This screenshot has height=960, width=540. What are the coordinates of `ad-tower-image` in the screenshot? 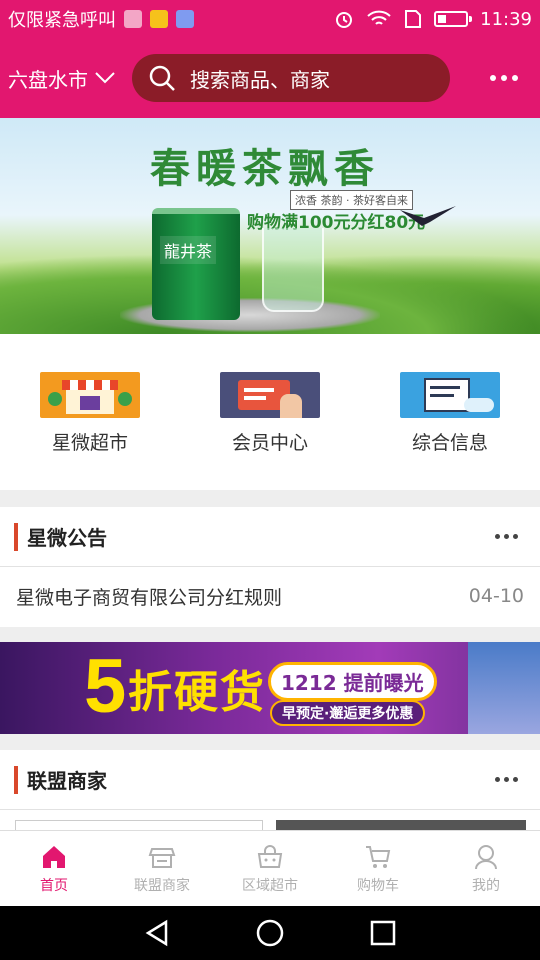 It's located at (504, 688).